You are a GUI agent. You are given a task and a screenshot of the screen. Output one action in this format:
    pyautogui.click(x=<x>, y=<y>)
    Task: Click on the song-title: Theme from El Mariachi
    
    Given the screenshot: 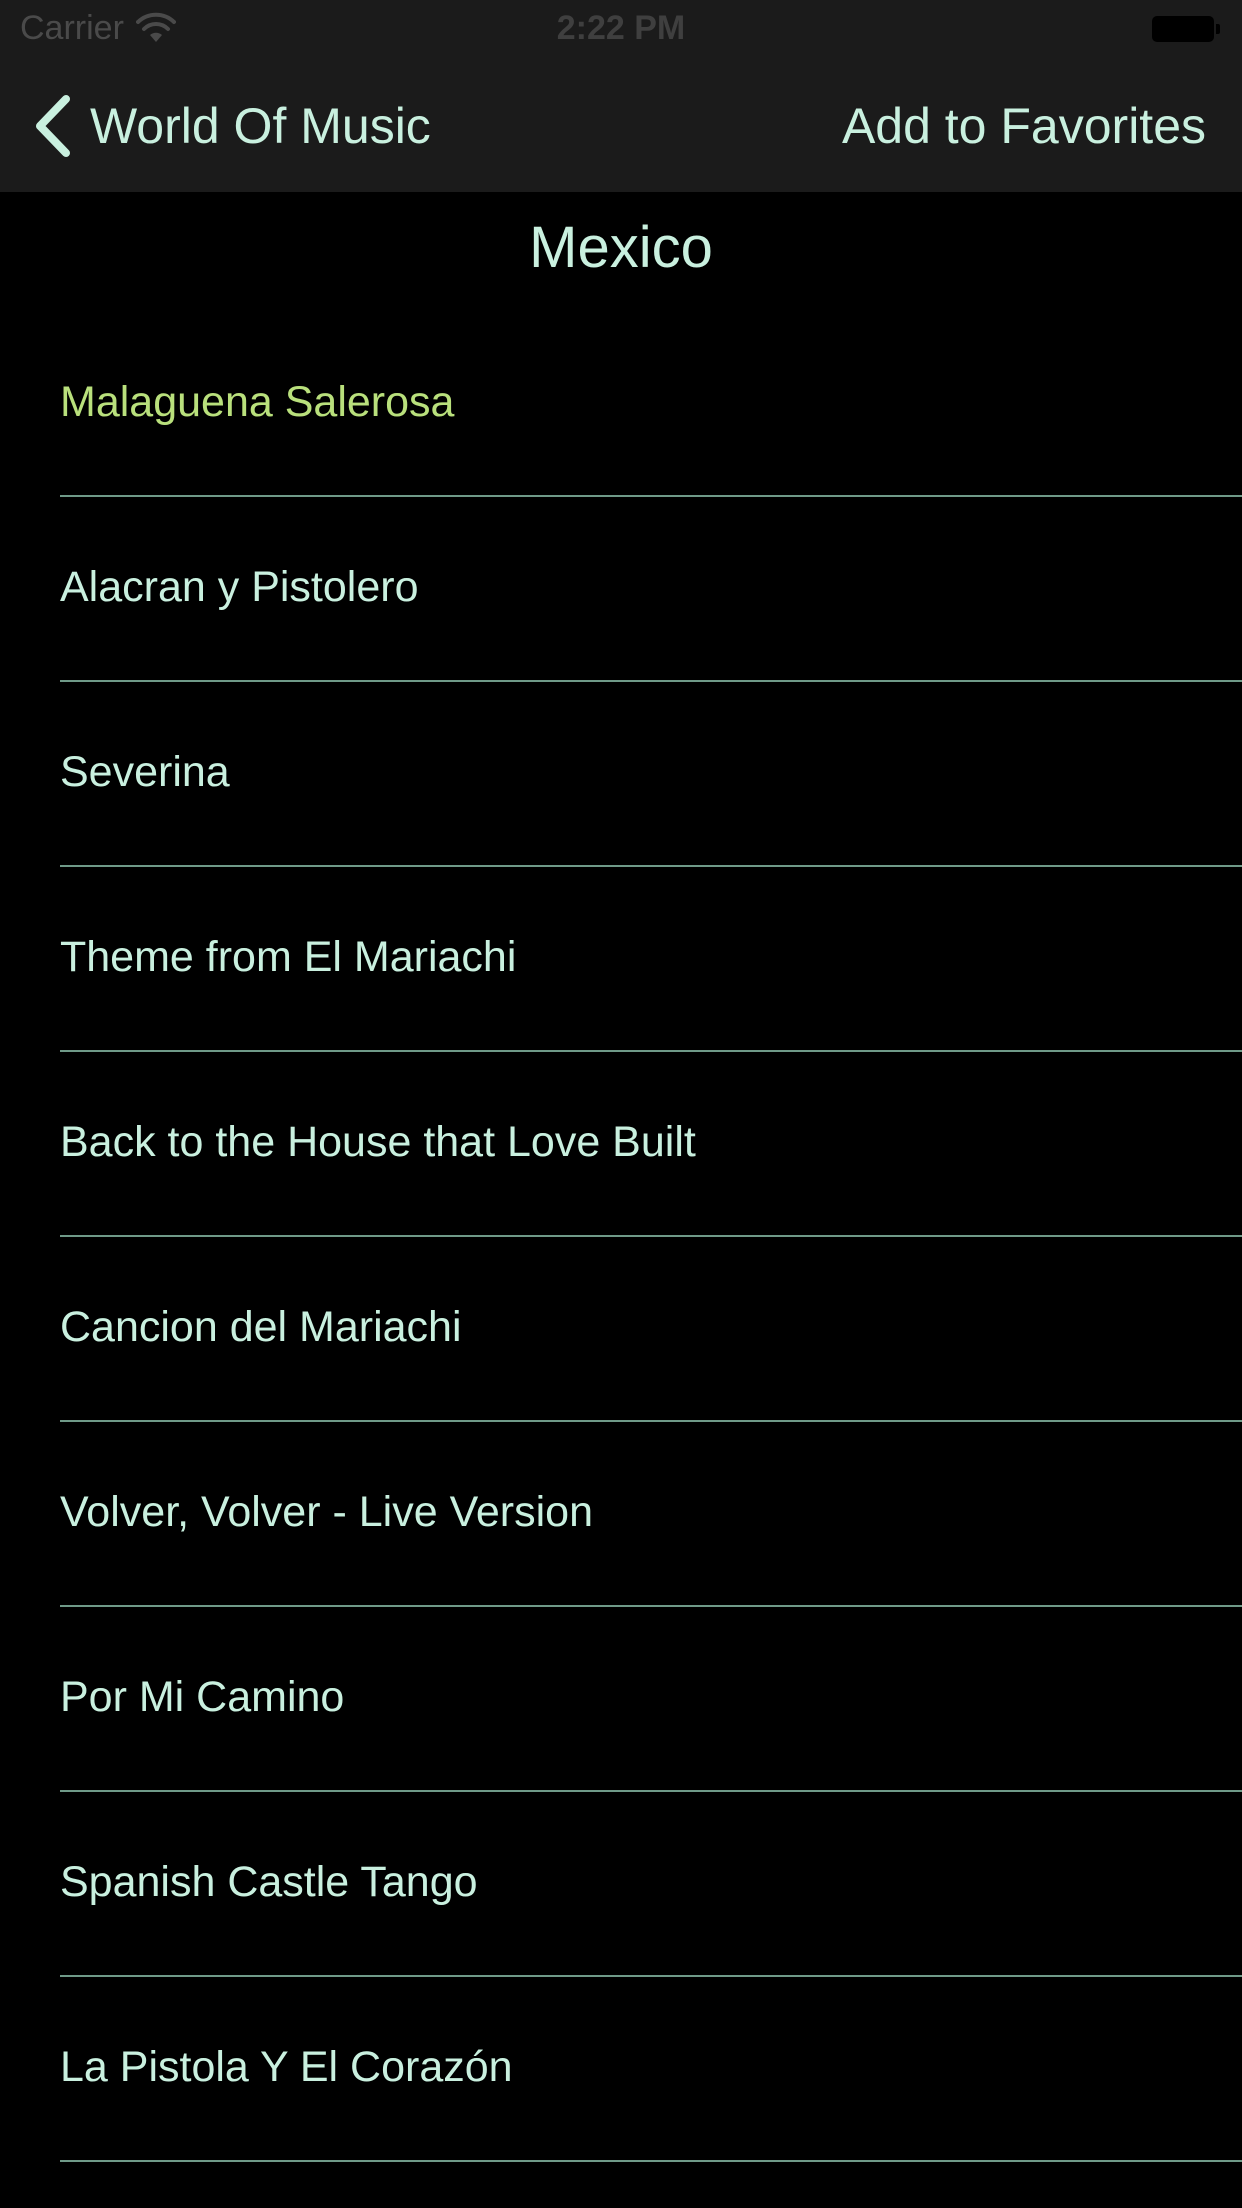 What is the action you would take?
    pyautogui.click(x=288, y=957)
    